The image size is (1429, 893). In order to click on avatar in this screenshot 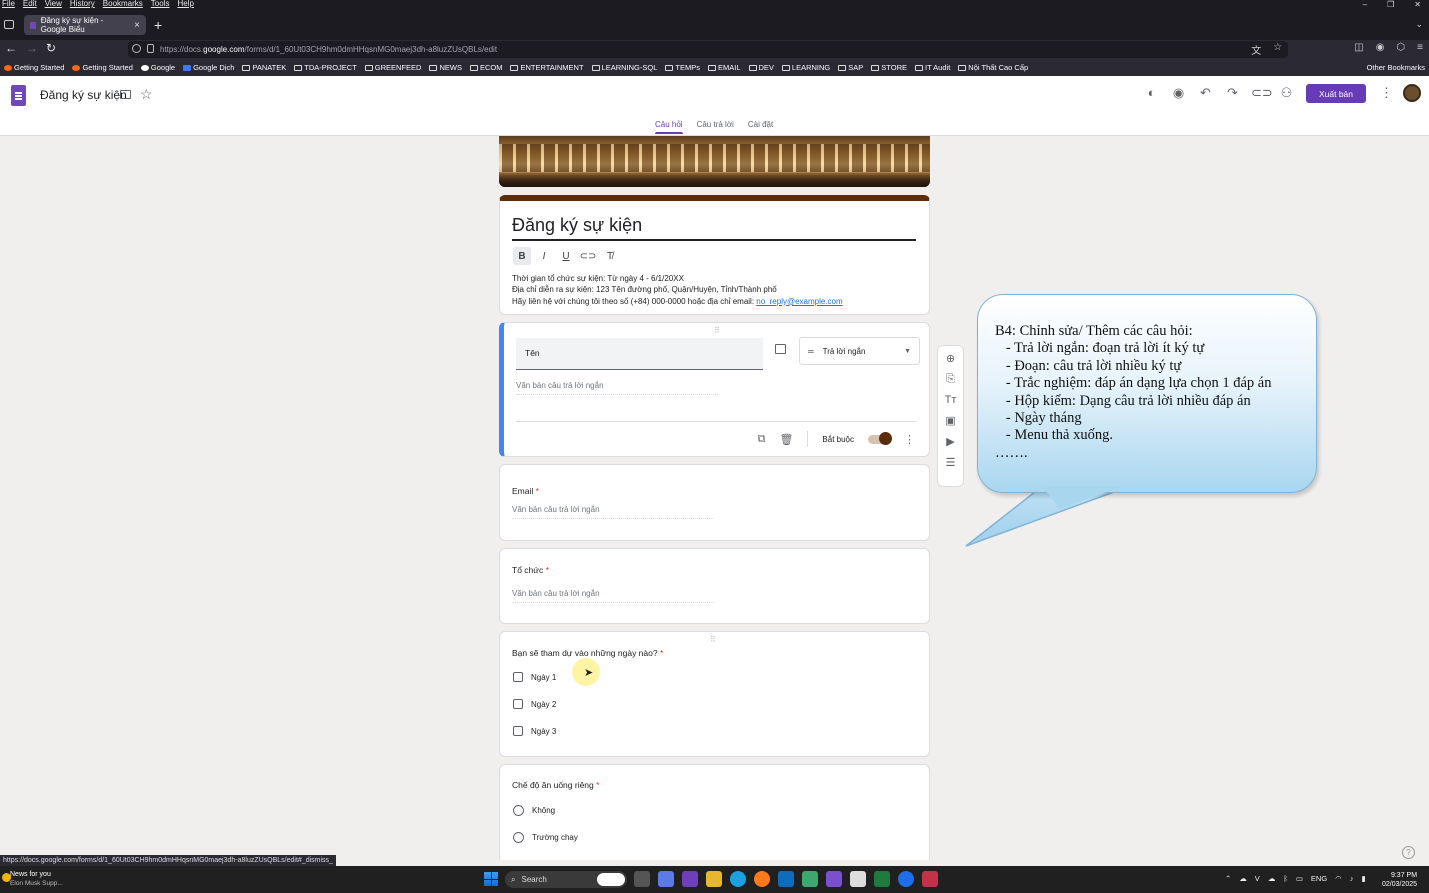, I will do `click(1412, 93)`.